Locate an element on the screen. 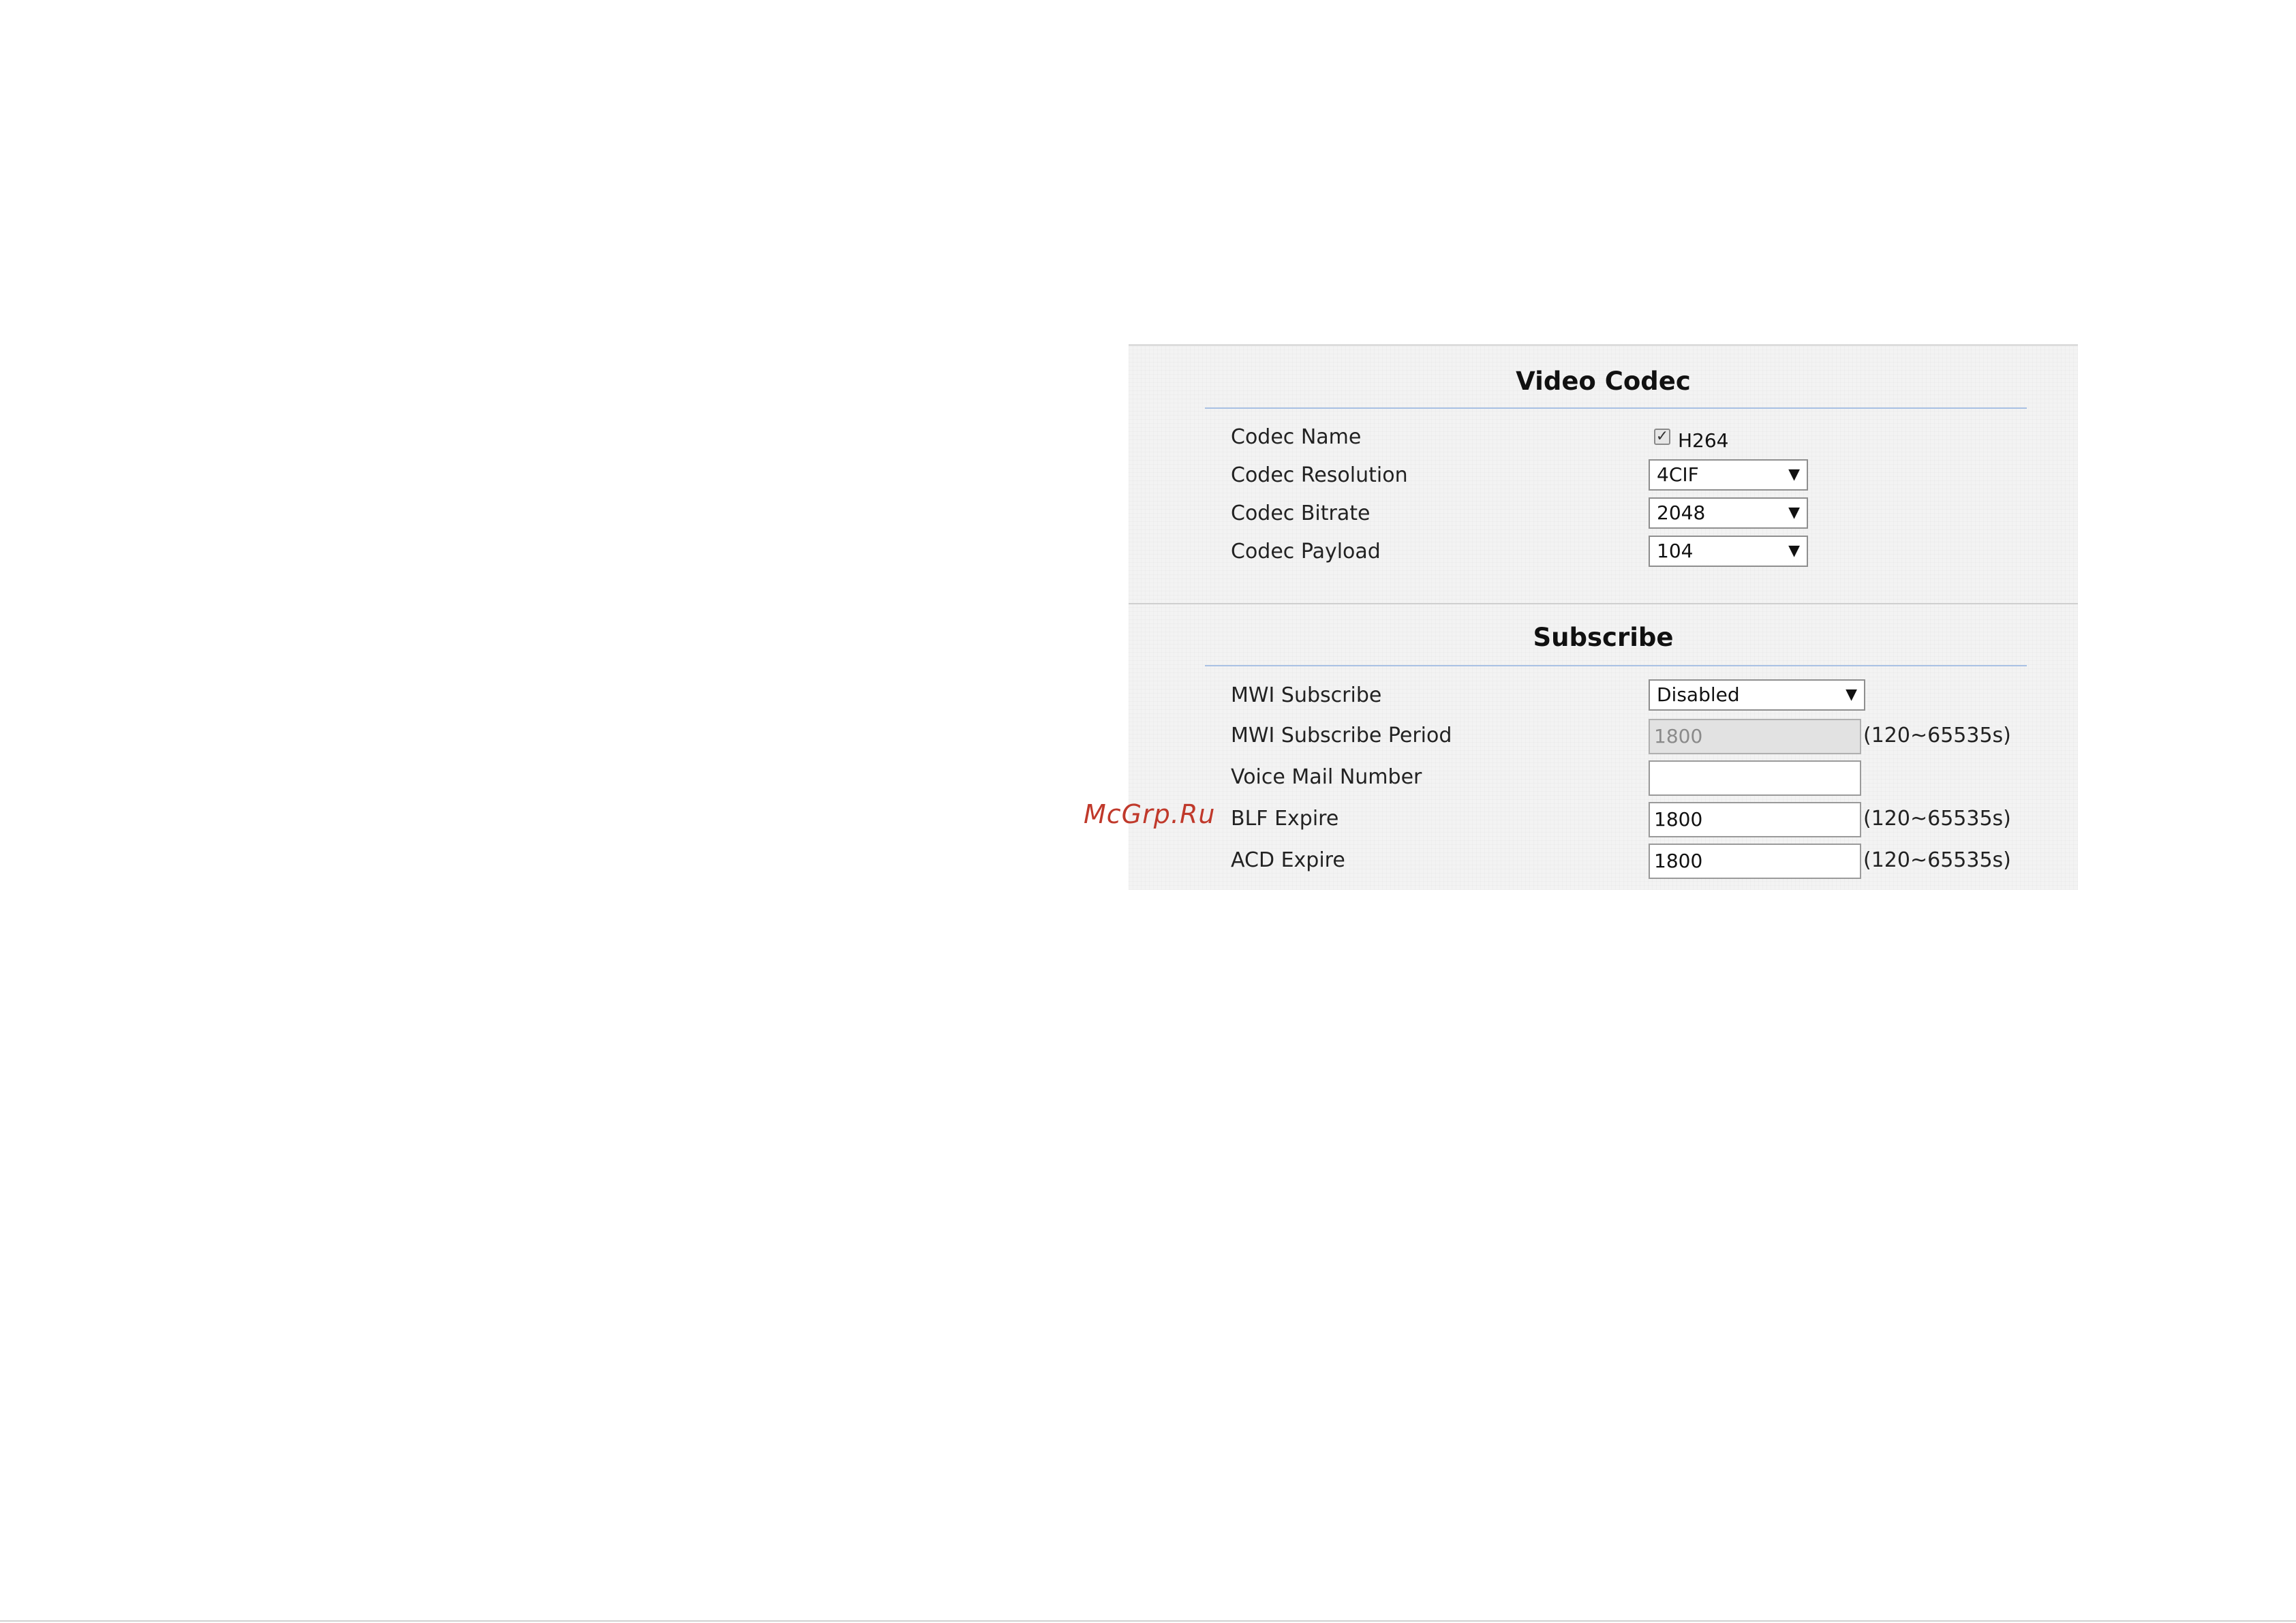 The image size is (2296, 1623). codec-payload-value: 104 is located at coordinates (1676, 551).